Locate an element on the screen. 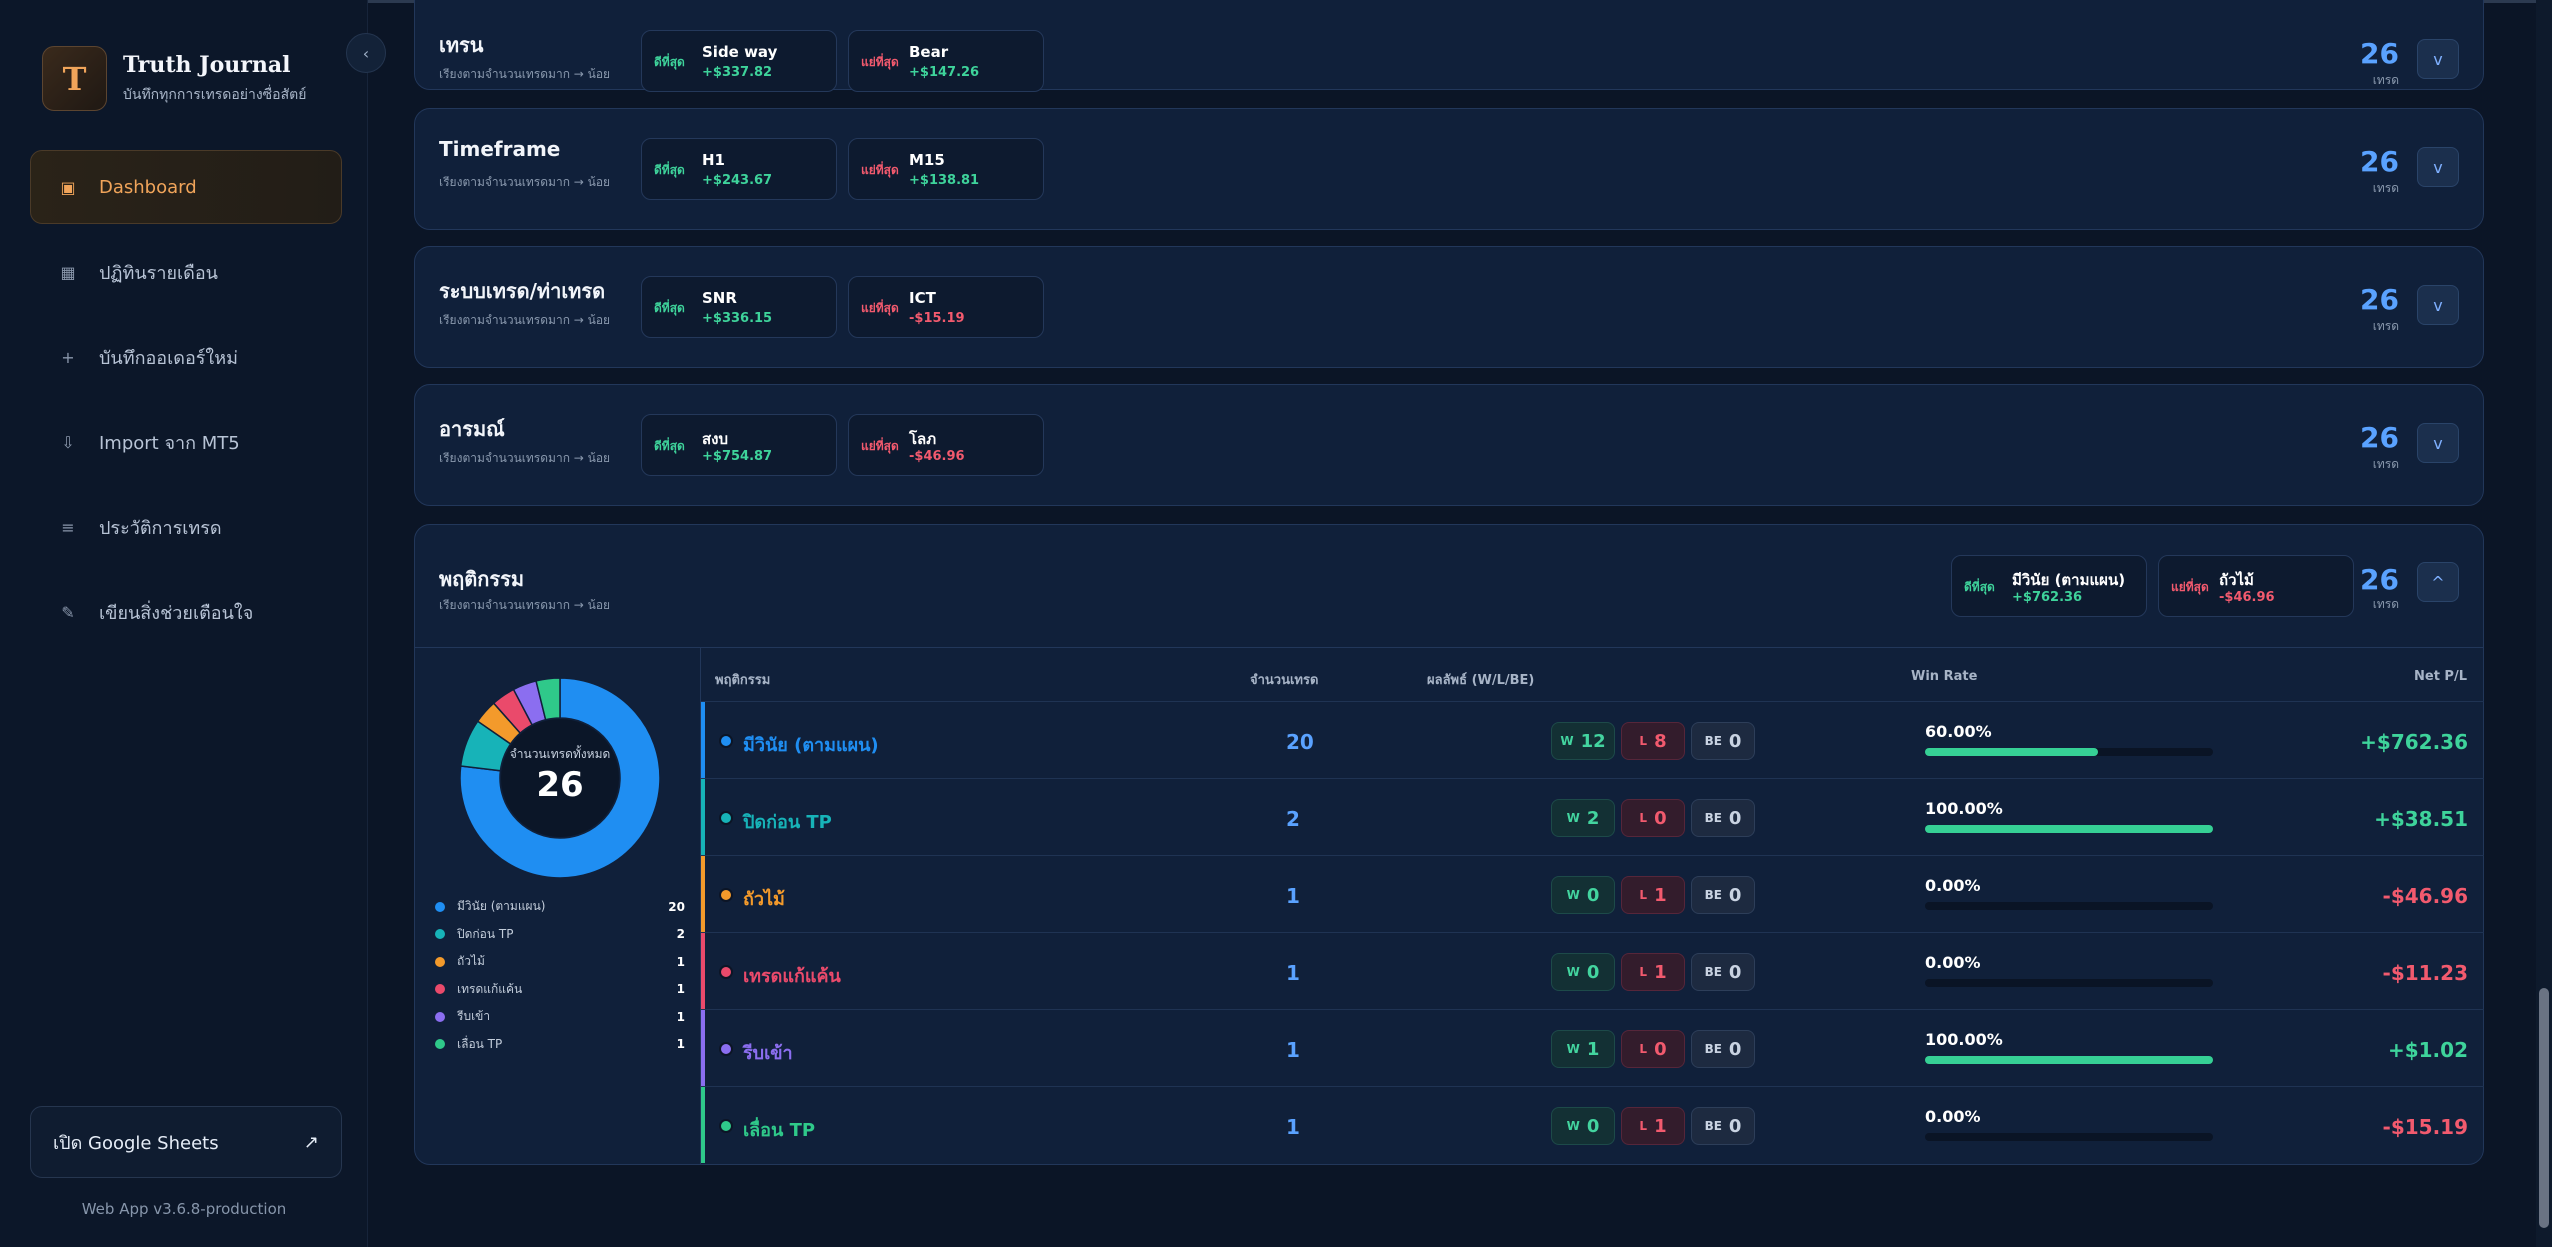 Image resolution: width=2552 pixels, height=1247 pixels. table-row: ถัวไม้ 1 W 0 L 1 BE 0 0.00% -$46.96 is located at coordinates (1592, 893).